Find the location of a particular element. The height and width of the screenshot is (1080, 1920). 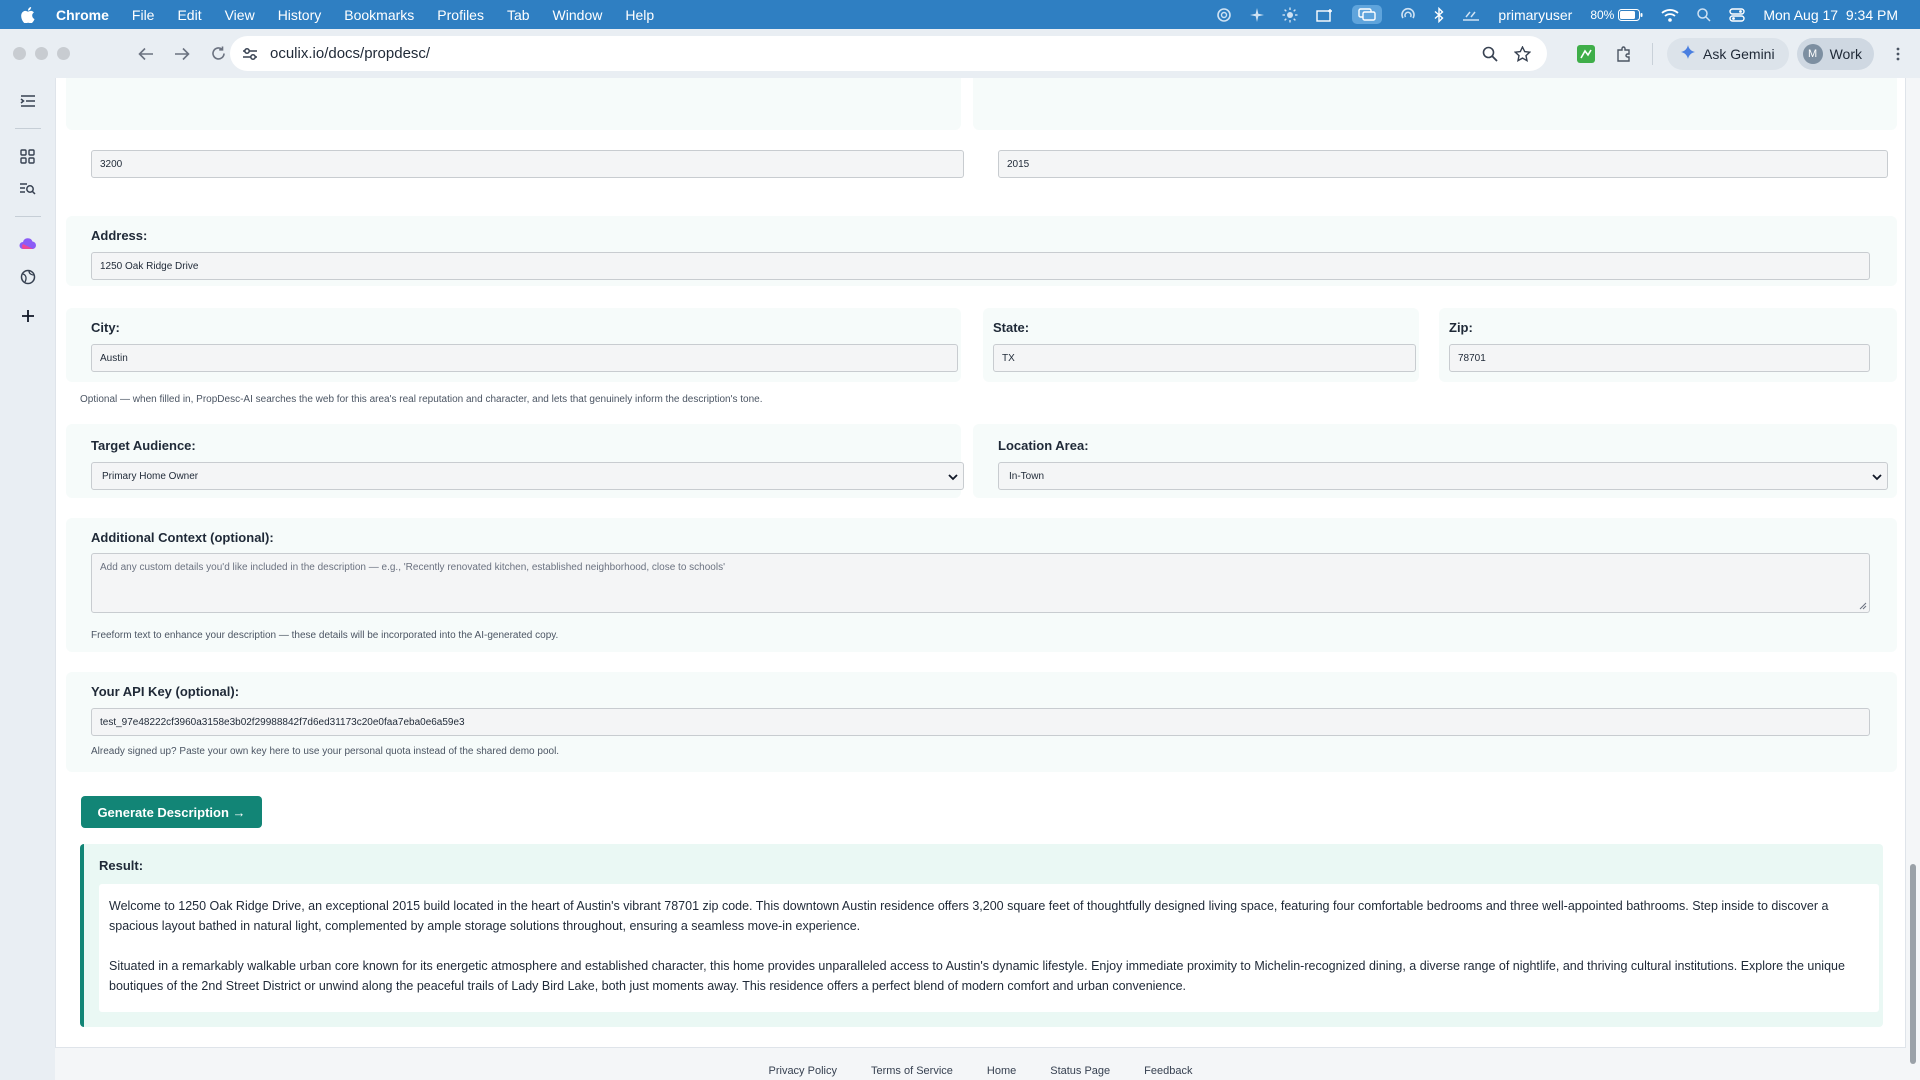

close-window-button is located at coordinates (19, 53).